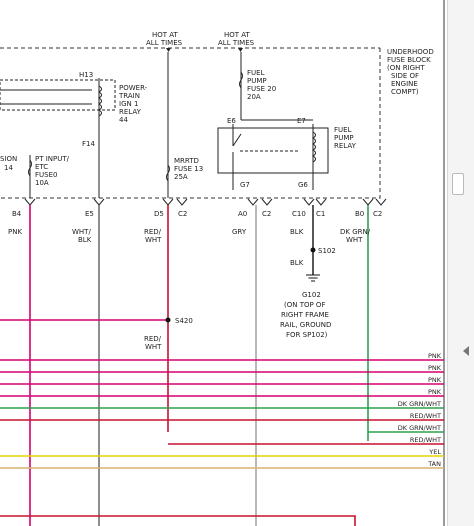 This screenshot has width=474, height=526. Describe the element at coordinates (168, 320) in the screenshot. I see `splice-s420` at that location.